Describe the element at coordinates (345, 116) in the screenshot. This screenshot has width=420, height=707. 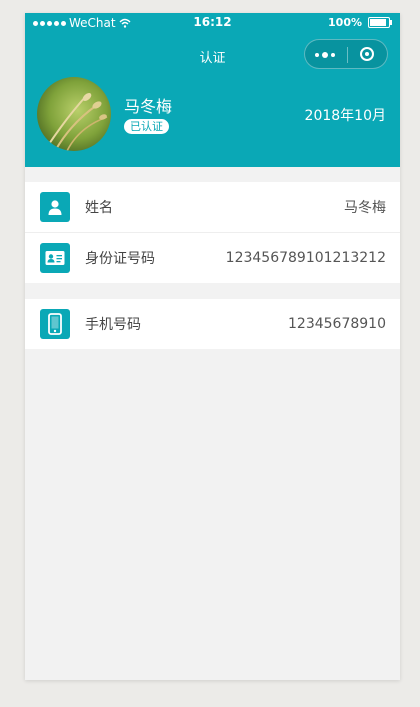
I see `verified-date: 2018年10月` at that location.